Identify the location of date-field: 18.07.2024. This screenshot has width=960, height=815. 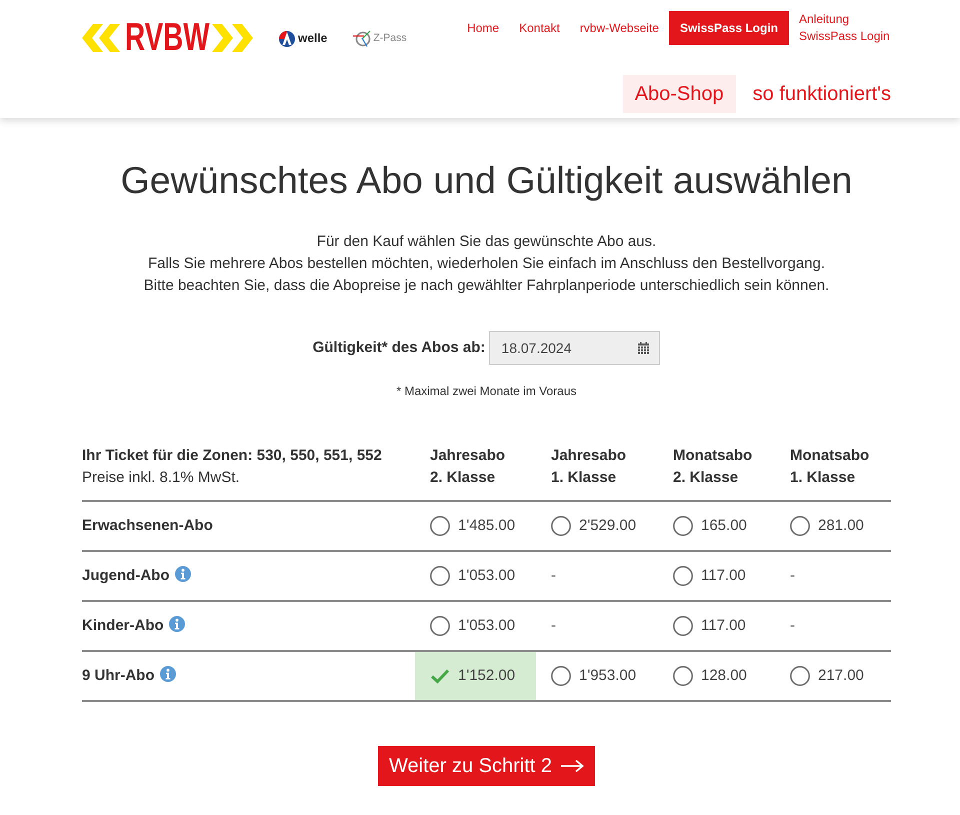
(574, 348).